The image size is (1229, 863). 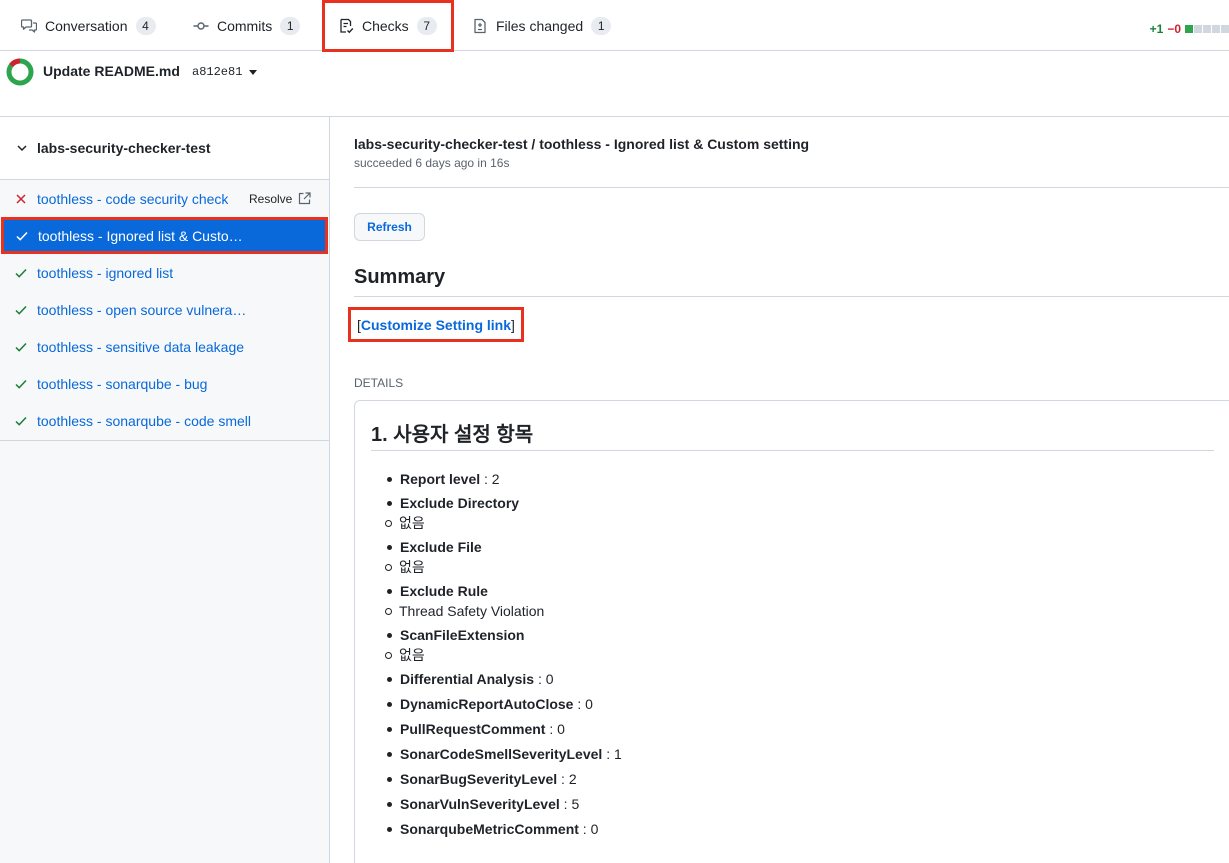 I want to click on check-run-name: toothless - sonarqube - code smell, so click(x=144, y=420).